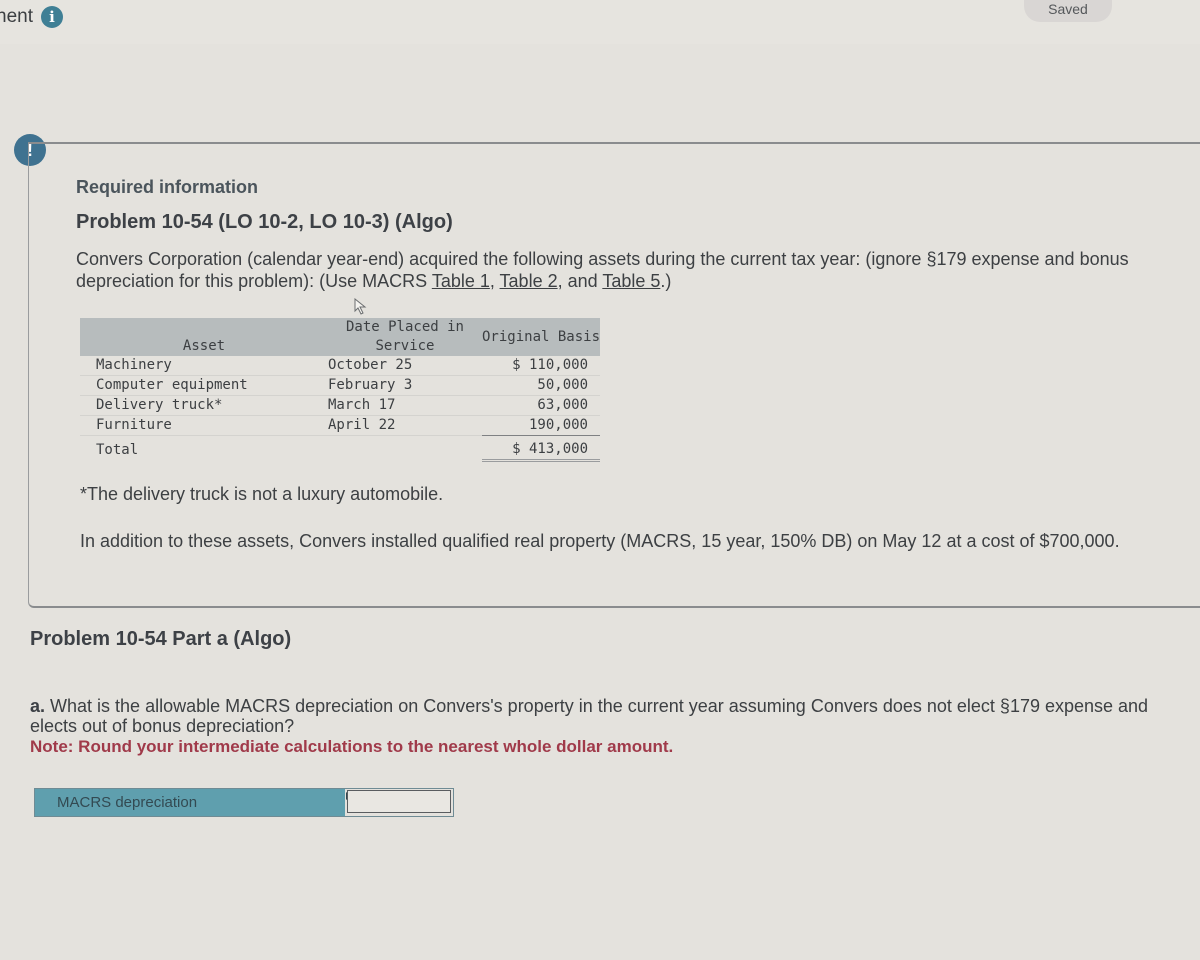 The height and width of the screenshot is (960, 1200). I want to click on total-label: Total, so click(117, 449).